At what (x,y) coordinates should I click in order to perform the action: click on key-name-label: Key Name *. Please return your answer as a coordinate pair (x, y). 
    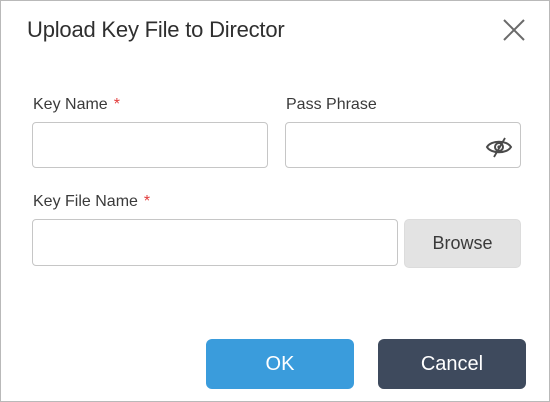
    Looking at the image, I should click on (76, 105).